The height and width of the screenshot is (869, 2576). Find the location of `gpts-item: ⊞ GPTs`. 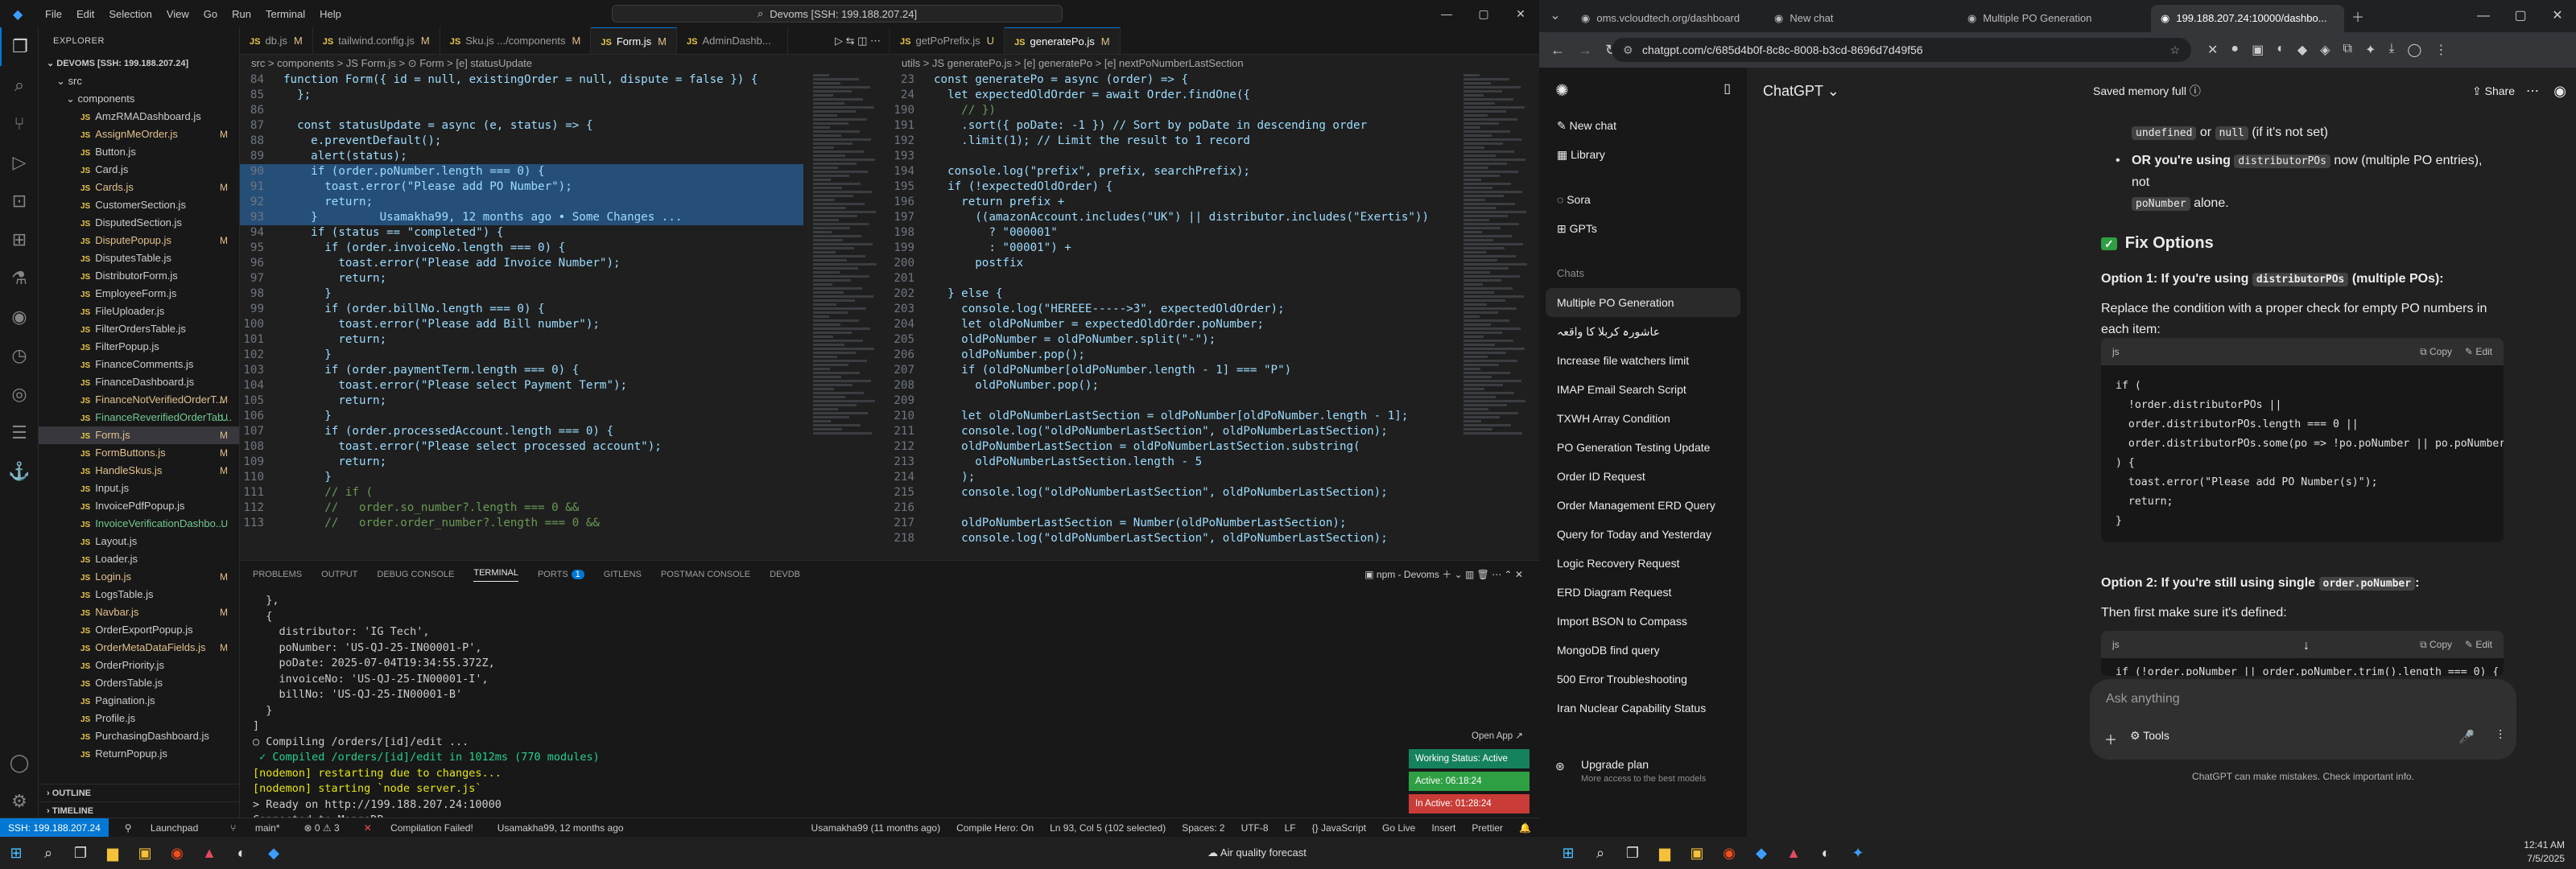

gpts-item: ⊞ GPTs is located at coordinates (1643, 228).